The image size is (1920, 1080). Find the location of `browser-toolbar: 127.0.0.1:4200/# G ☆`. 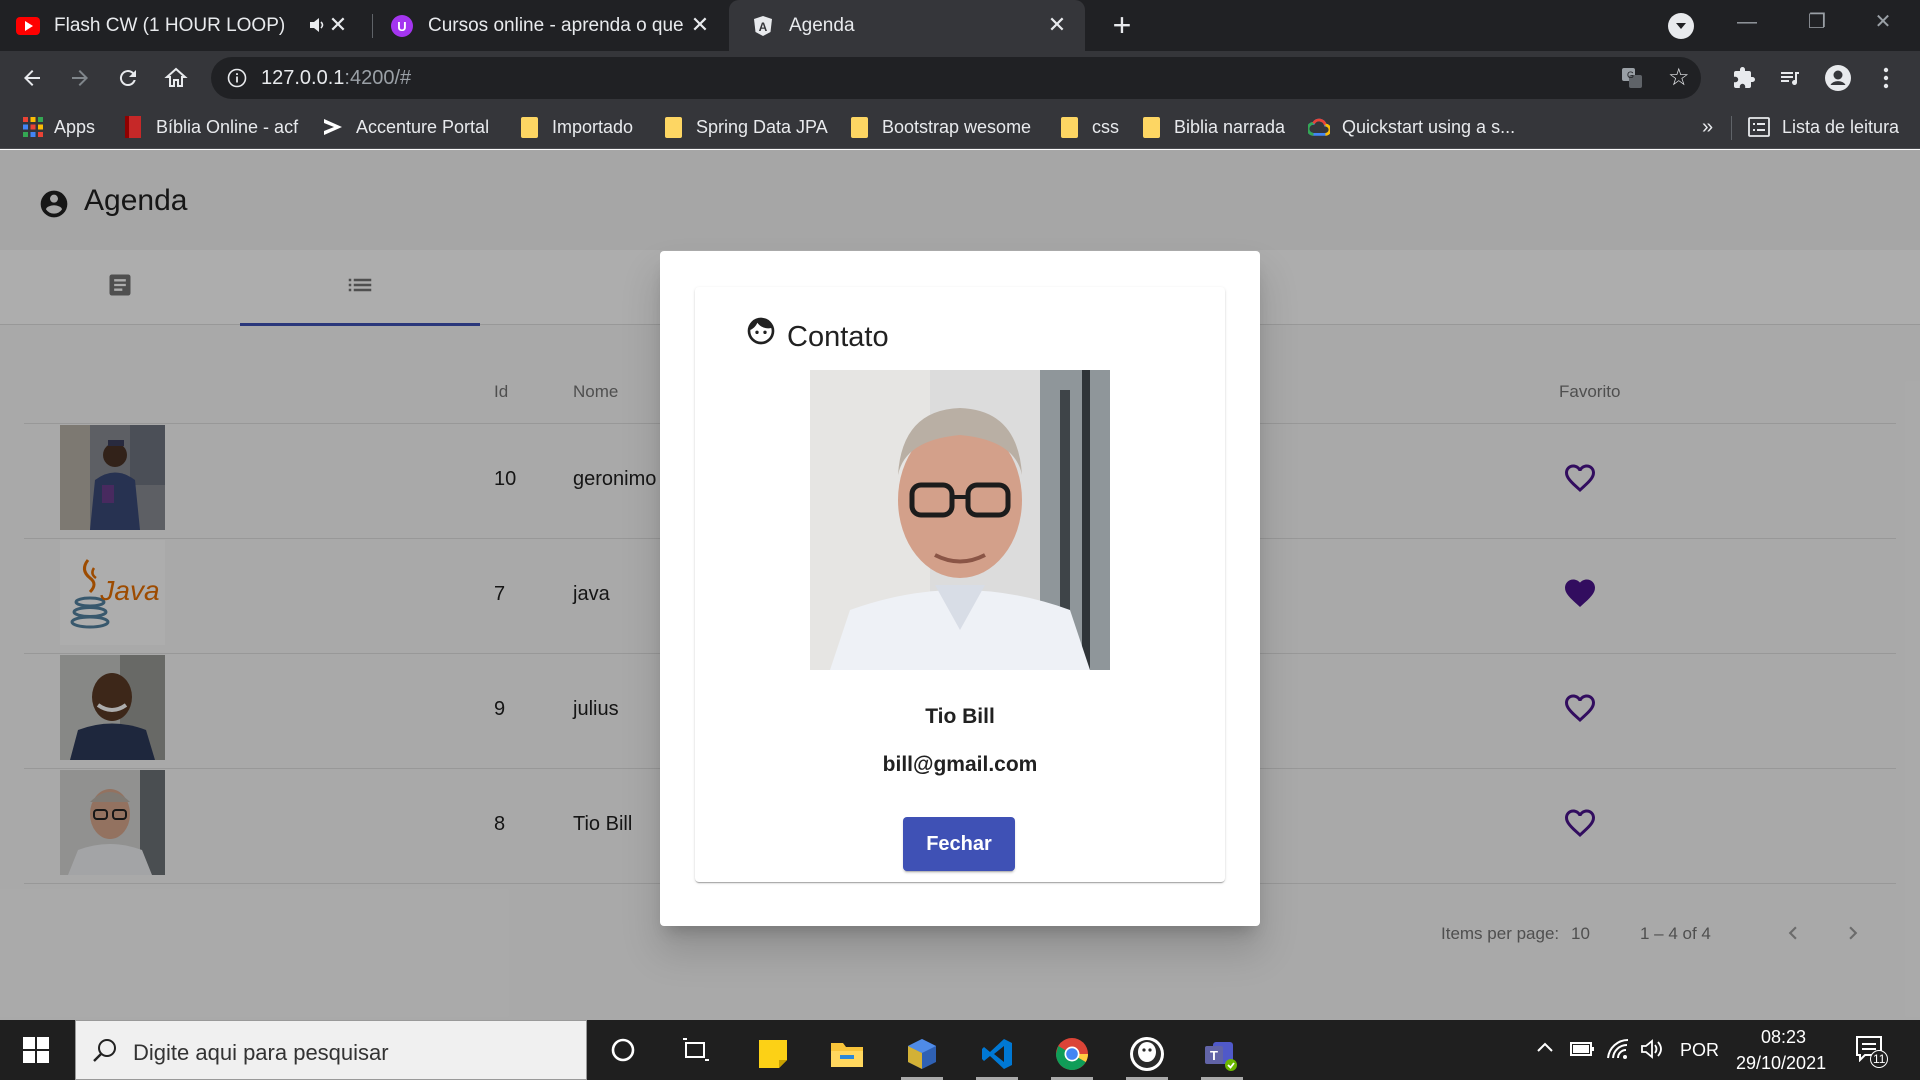

browser-toolbar: 127.0.0.1:4200/# G ☆ is located at coordinates (960, 78).